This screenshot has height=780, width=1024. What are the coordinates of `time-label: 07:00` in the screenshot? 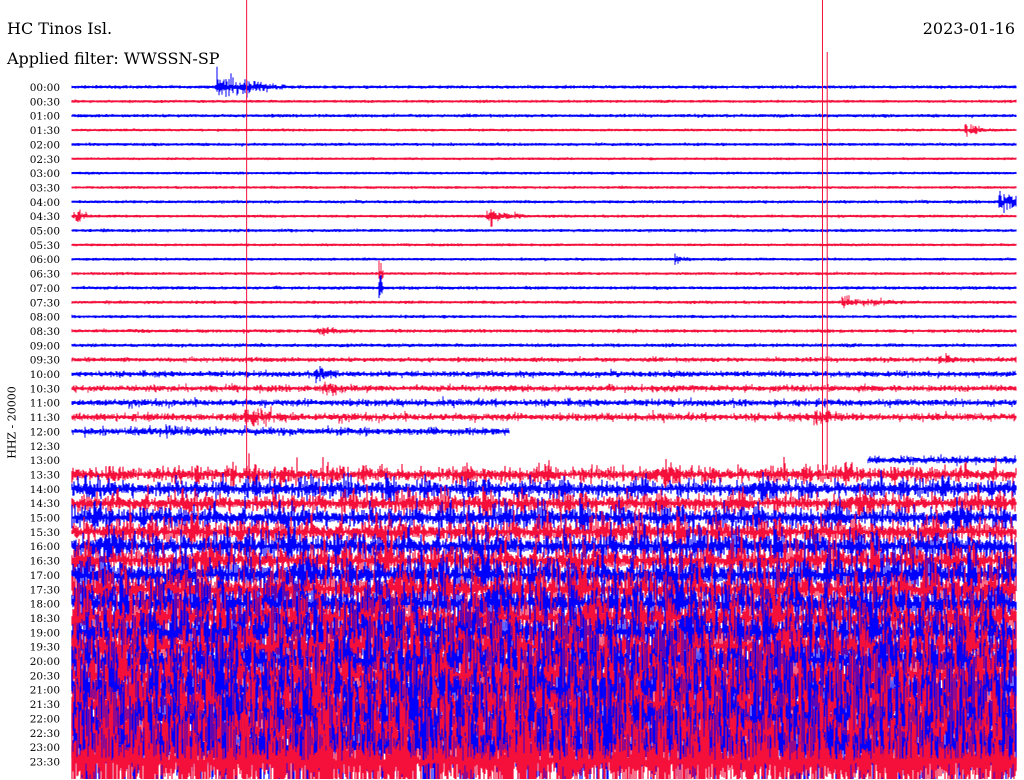 It's located at (45, 289).